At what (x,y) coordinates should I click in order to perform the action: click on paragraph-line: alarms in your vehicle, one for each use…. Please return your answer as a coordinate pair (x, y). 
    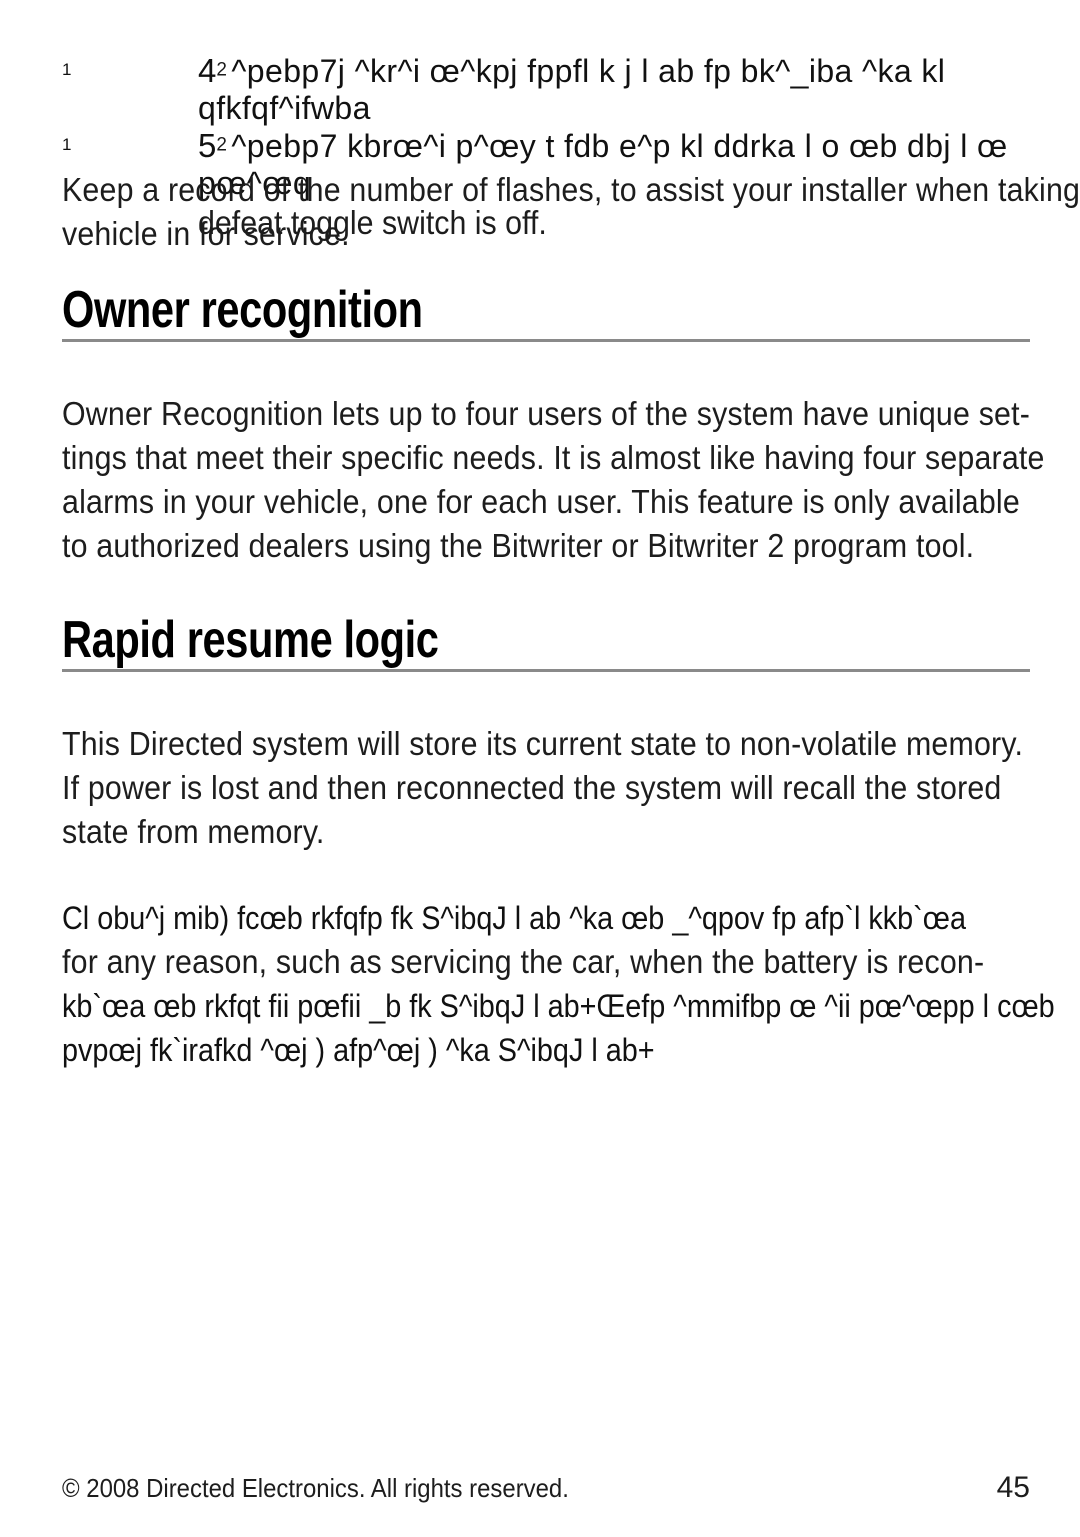
    Looking at the image, I should click on (541, 501).